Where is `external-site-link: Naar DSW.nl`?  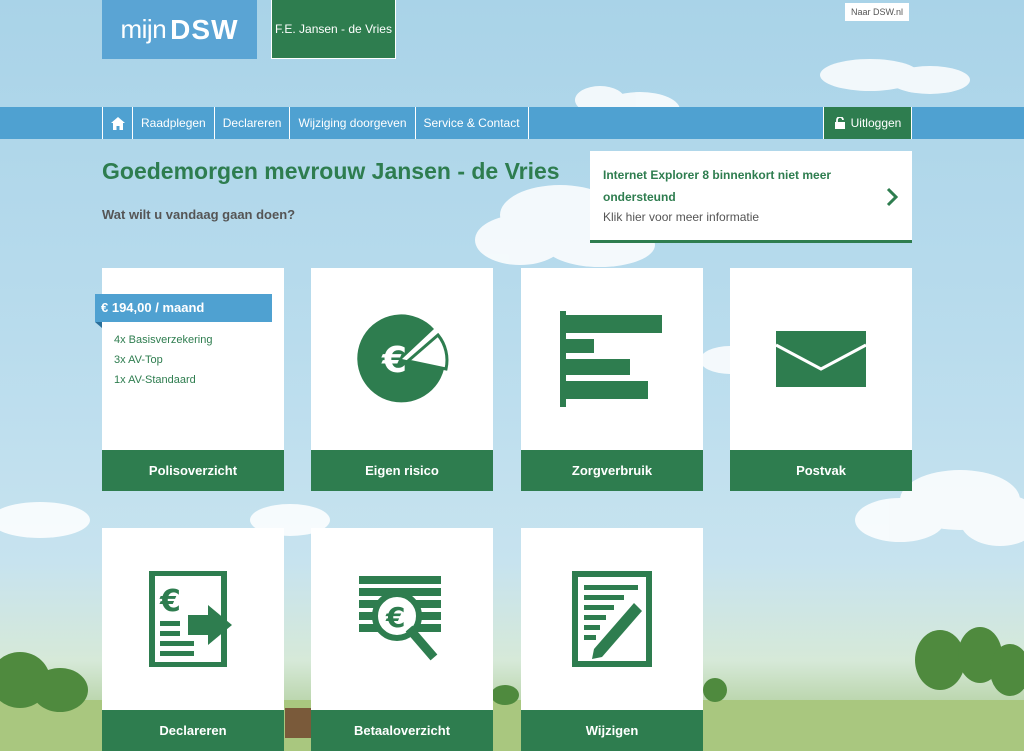 external-site-link: Naar DSW.nl is located at coordinates (877, 12).